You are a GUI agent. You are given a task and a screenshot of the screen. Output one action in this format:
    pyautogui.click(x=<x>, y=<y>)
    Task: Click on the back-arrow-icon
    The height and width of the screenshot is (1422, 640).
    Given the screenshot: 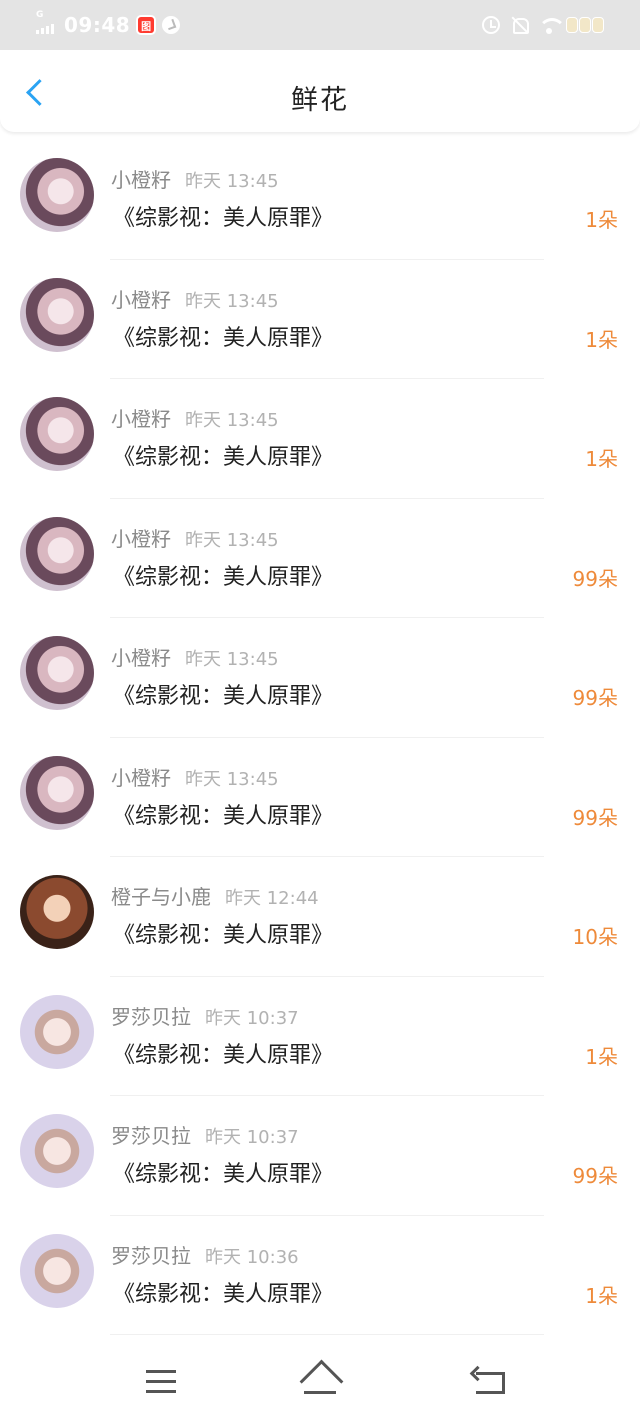 What is the action you would take?
    pyautogui.click(x=488, y=1380)
    